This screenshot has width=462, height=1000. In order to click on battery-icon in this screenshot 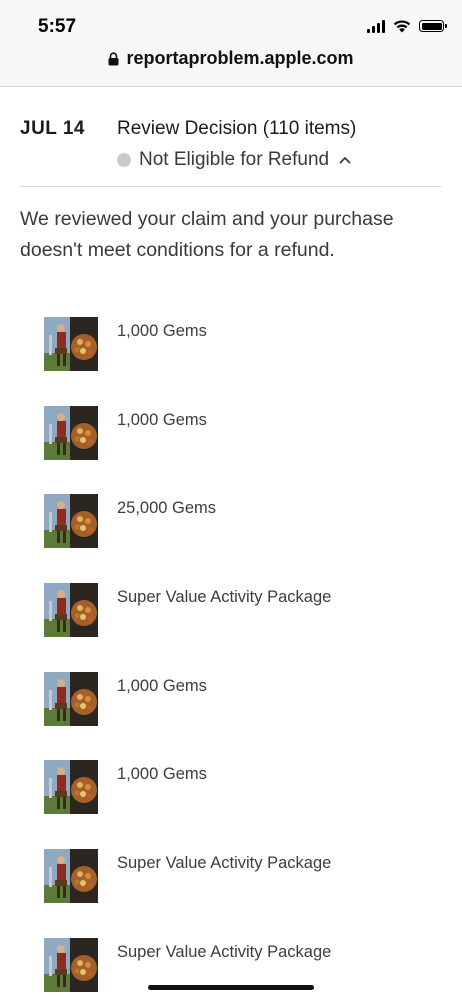, I will do `click(433, 26)`.